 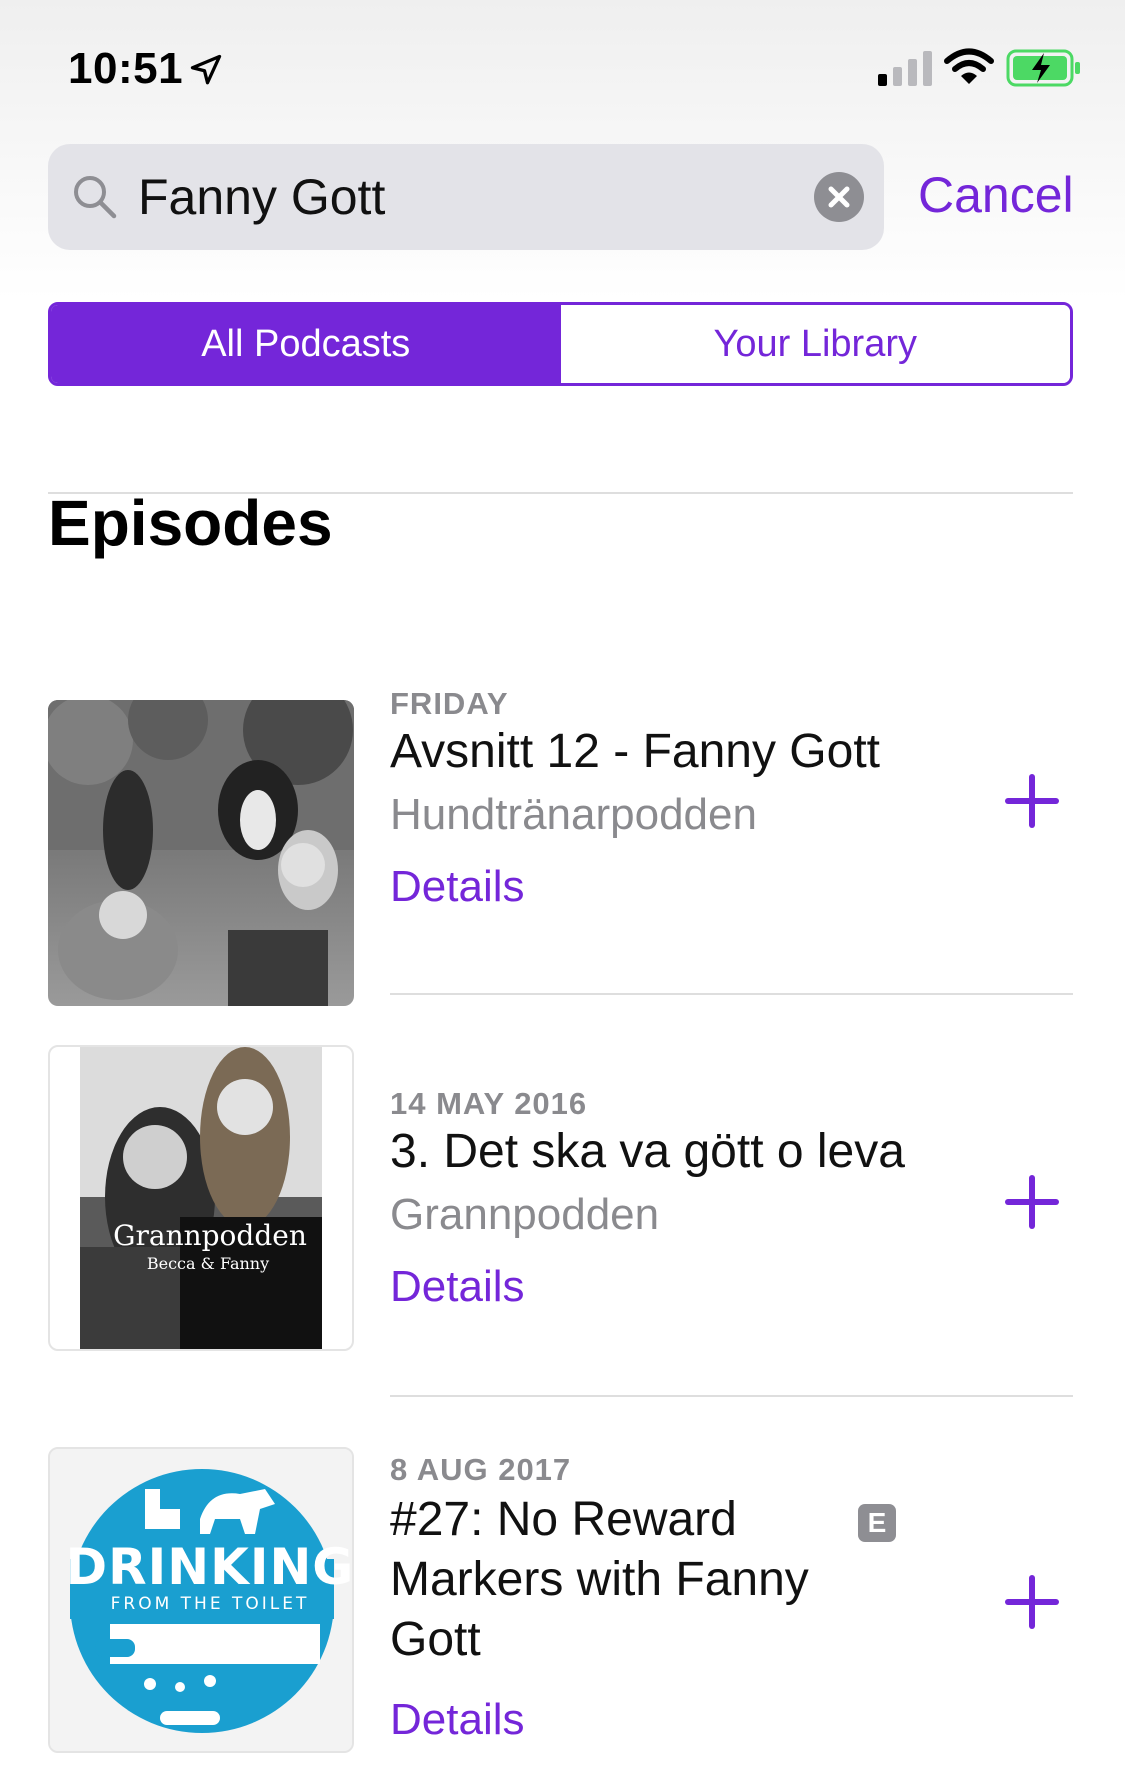 I want to click on search-field, so click(x=466, y=197).